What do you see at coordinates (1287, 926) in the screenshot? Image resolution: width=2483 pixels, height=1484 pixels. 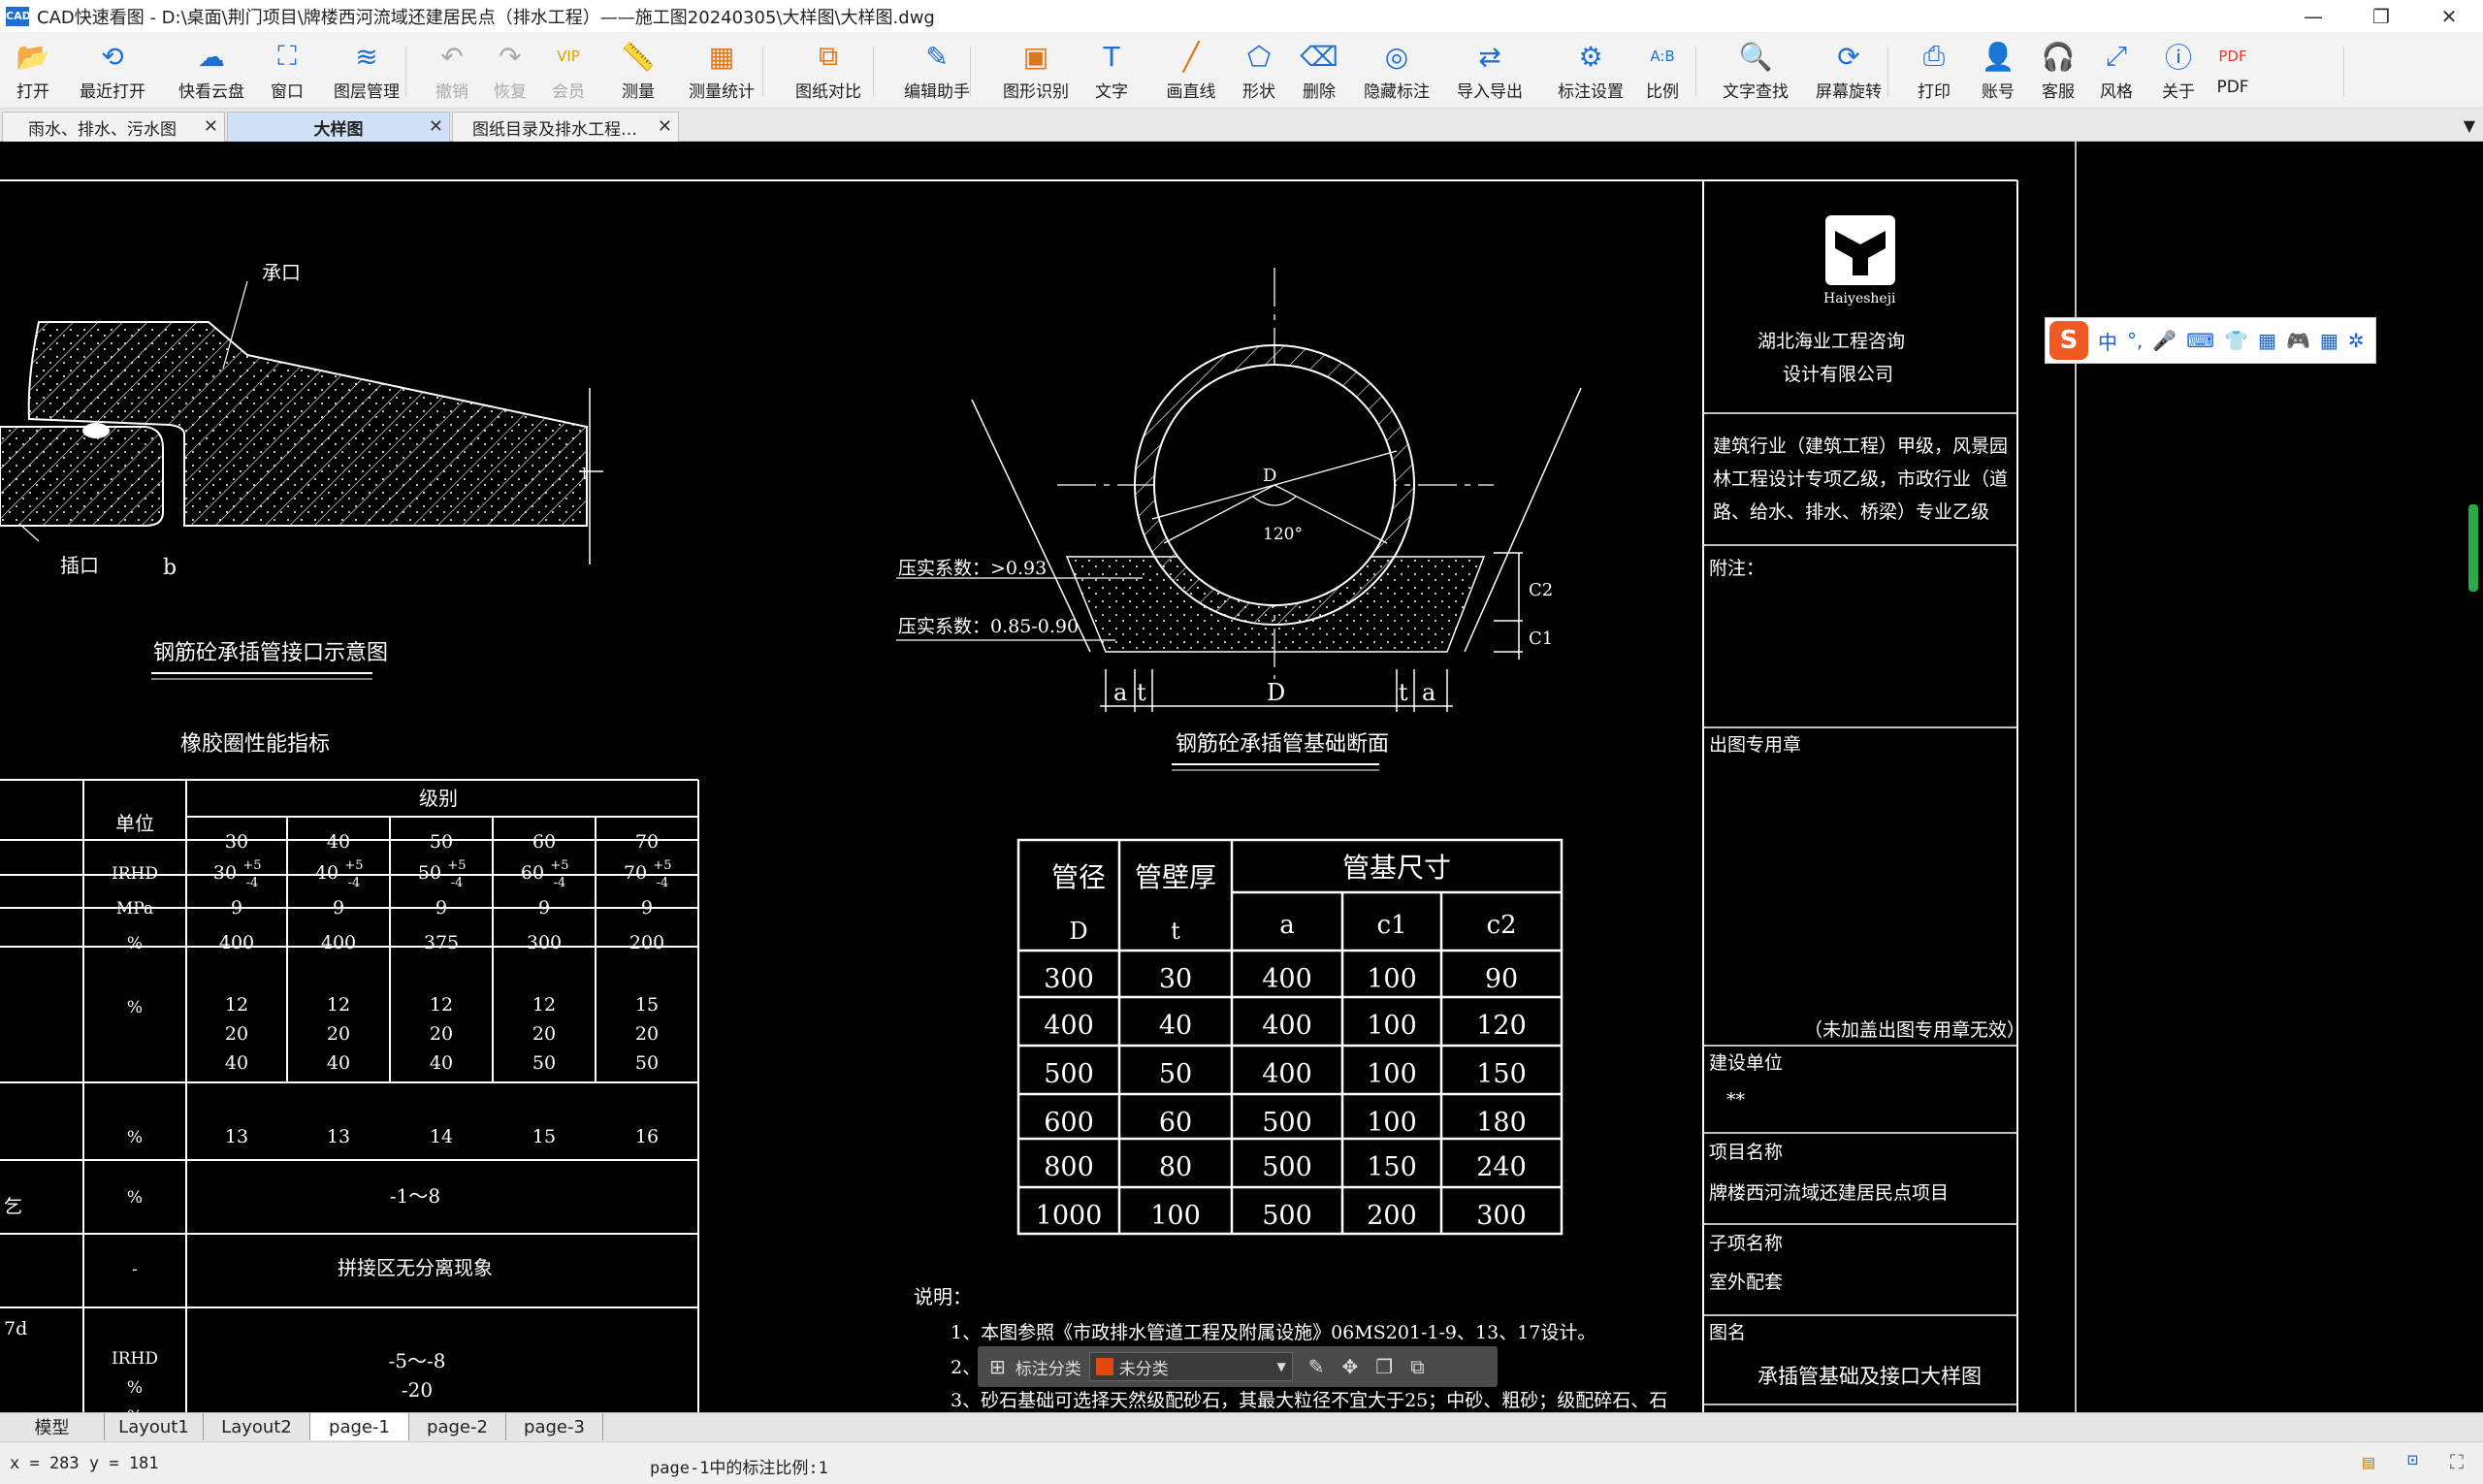 I see `sub-header: a` at bounding box center [1287, 926].